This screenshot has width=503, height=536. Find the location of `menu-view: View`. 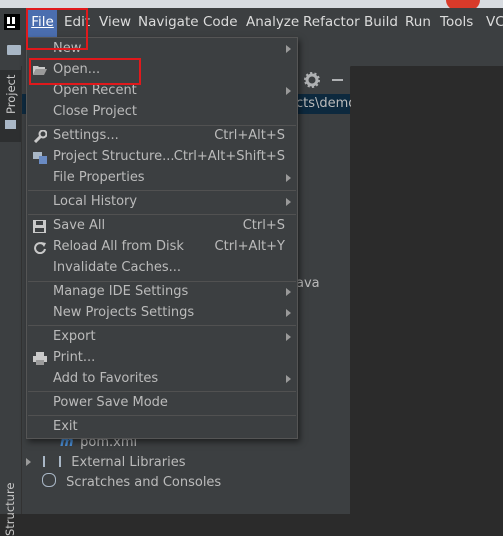

menu-view: View is located at coordinates (115, 22).